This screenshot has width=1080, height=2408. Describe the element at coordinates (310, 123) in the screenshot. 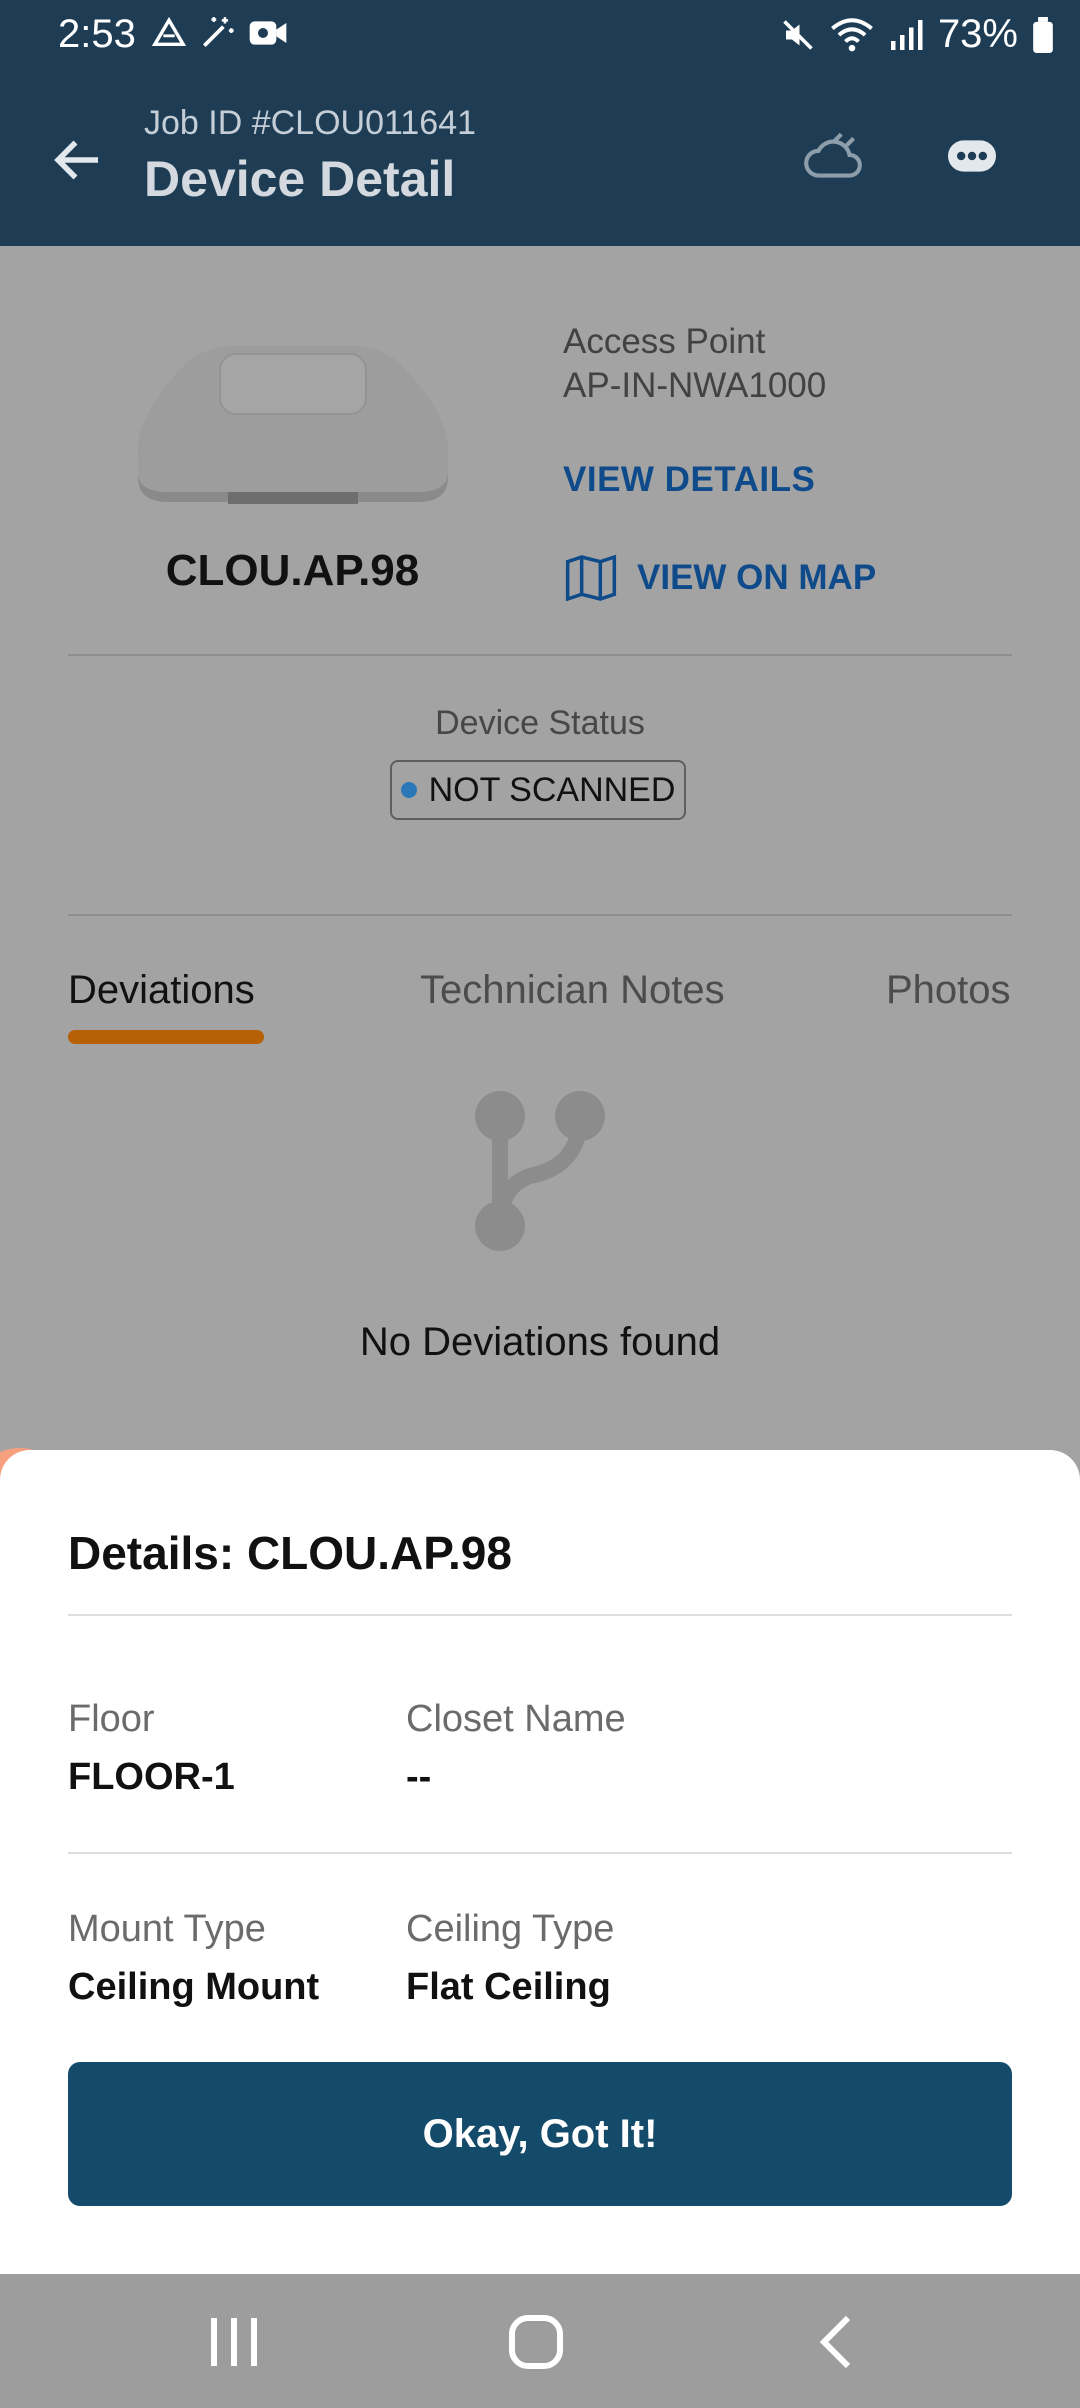

I see `job-id: Job ID #CLOU011641` at that location.